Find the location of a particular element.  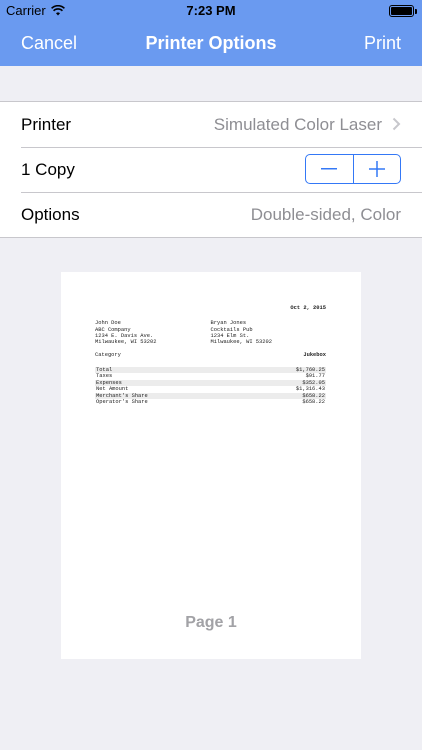

page-number-label: Page 1 is located at coordinates (211, 622).